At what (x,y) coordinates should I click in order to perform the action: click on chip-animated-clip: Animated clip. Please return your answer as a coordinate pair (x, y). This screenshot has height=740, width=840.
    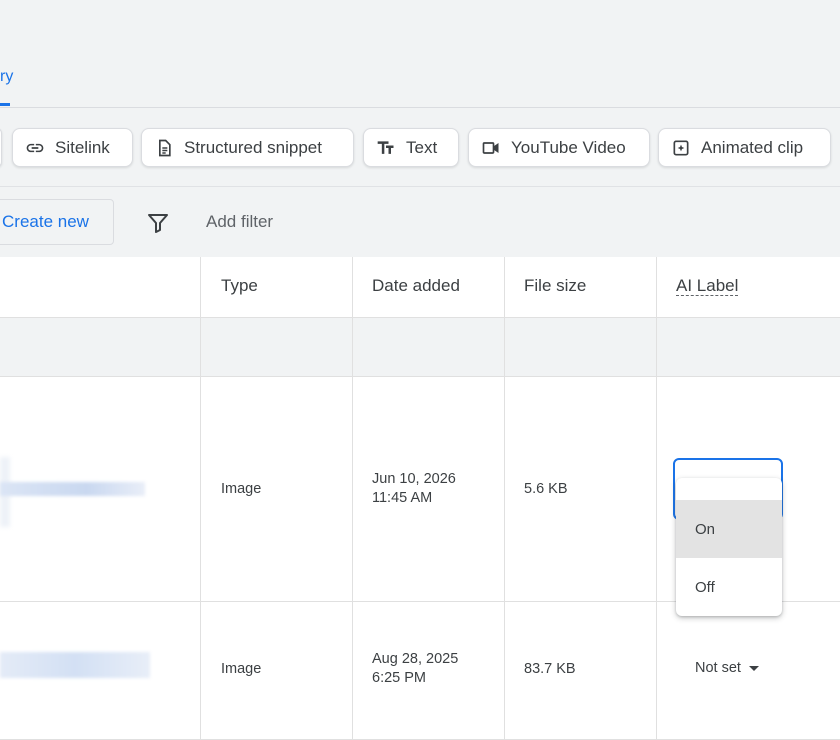
    Looking at the image, I should click on (744, 147).